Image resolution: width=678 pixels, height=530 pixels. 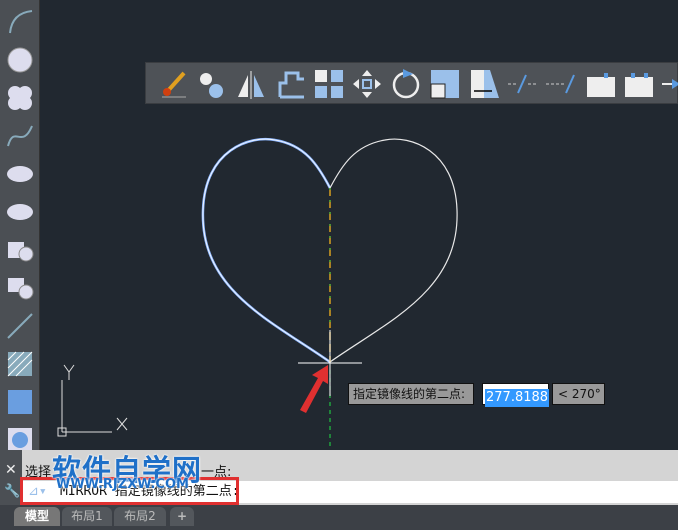 I want to click on extend-icon, so click(x=561, y=84).